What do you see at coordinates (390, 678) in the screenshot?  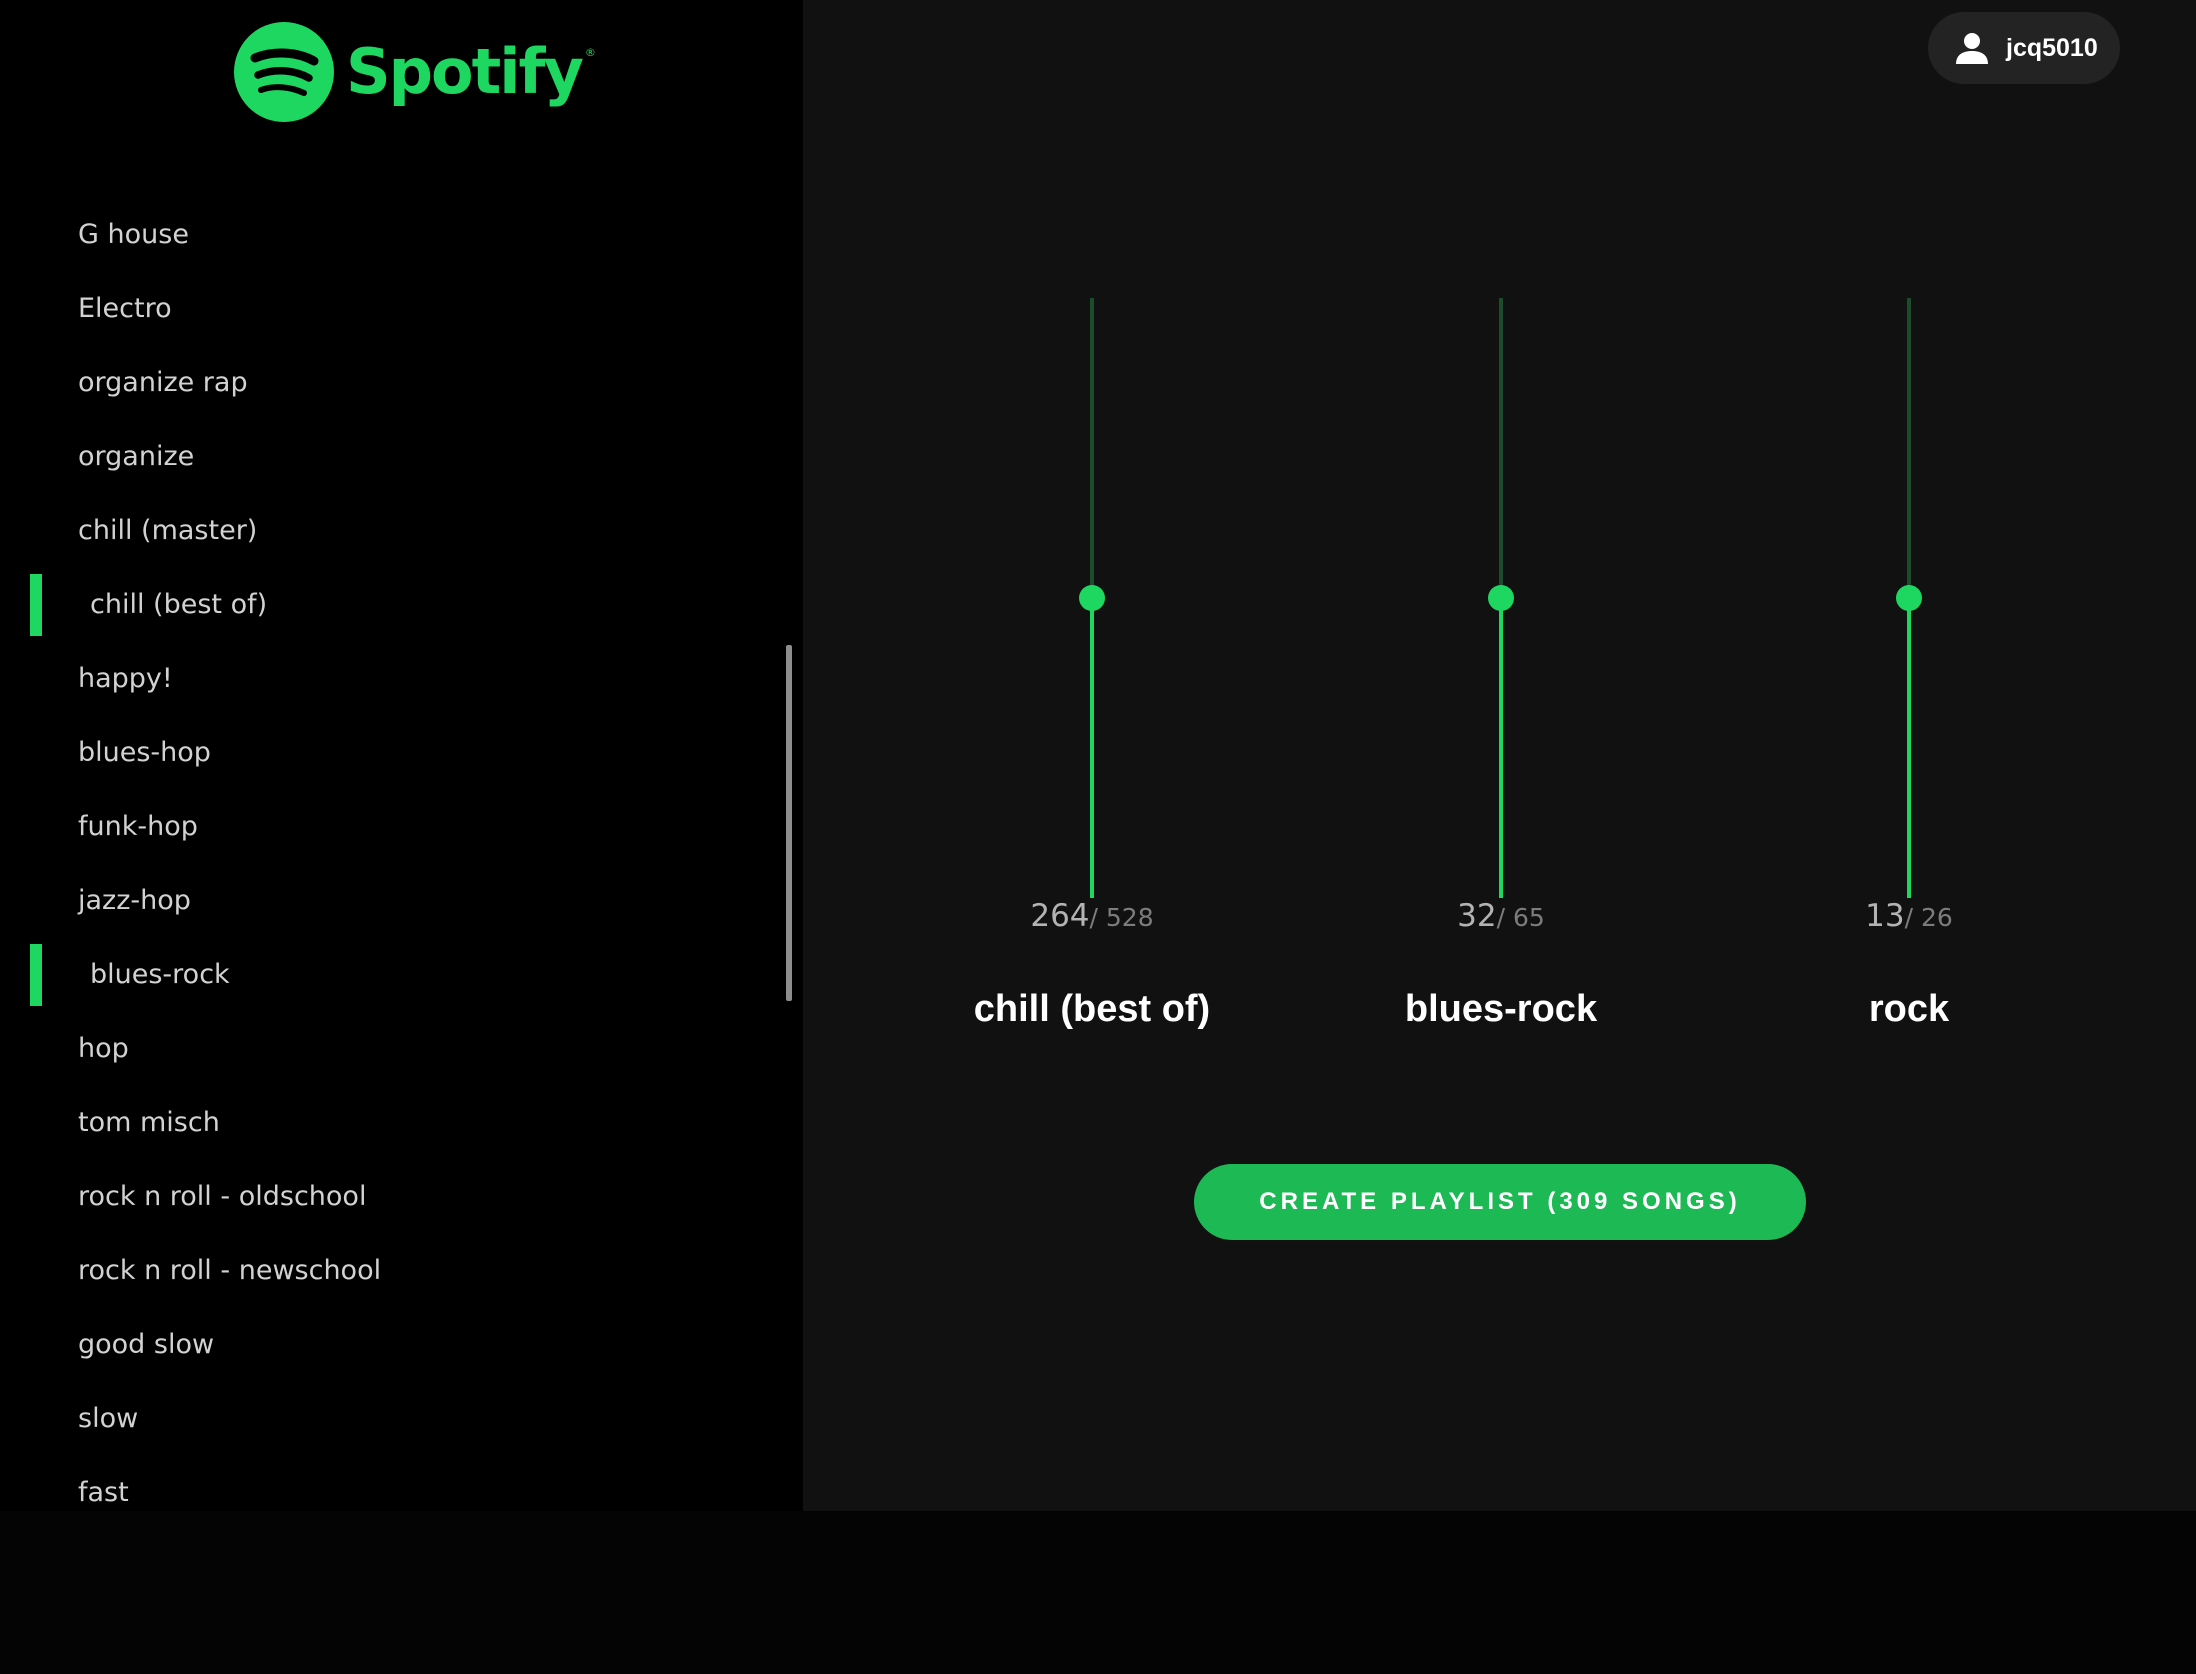 I see `sidebar-item: happy!` at bounding box center [390, 678].